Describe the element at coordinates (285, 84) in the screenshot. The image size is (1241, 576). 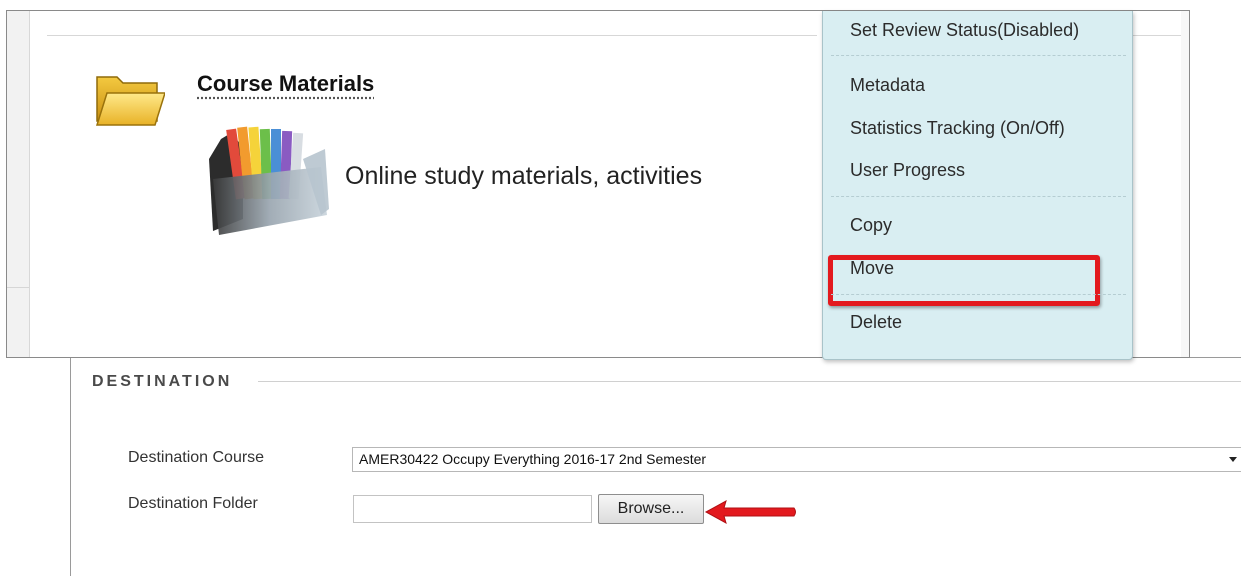
I see `course-materials-link: Course Materials` at that location.